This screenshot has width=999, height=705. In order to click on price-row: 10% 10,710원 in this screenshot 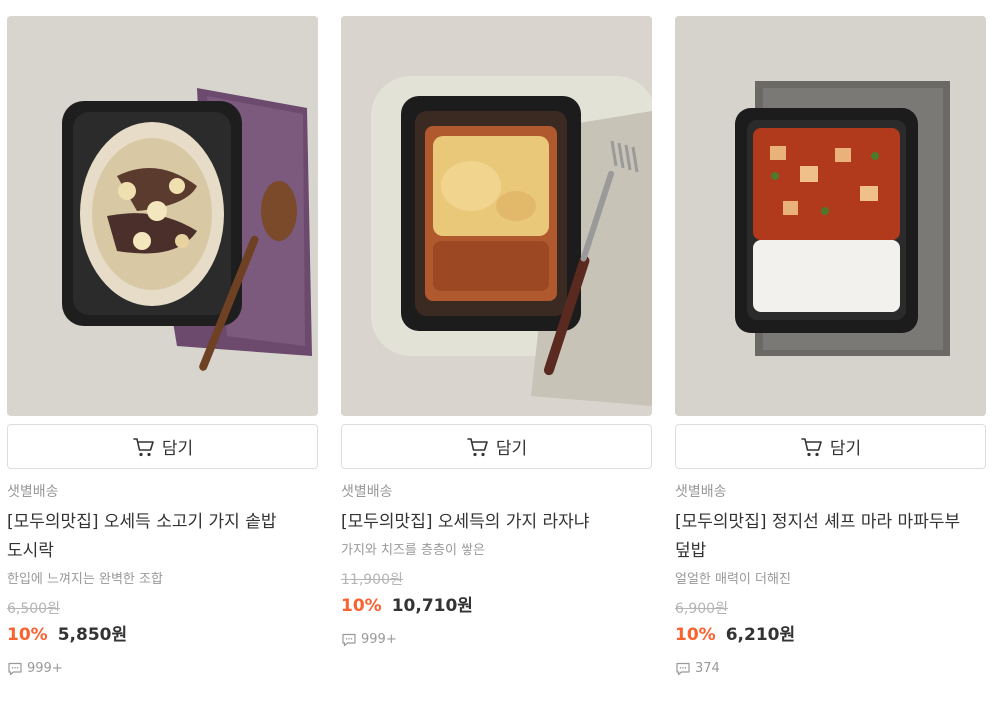, I will do `click(496, 606)`.